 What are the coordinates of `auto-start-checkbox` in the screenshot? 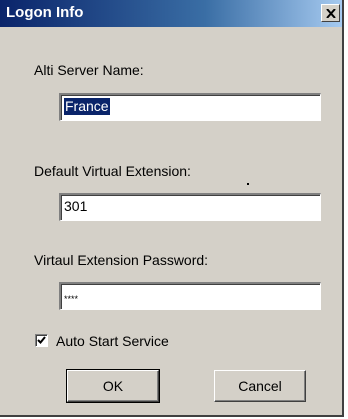 It's located at (41, 340).